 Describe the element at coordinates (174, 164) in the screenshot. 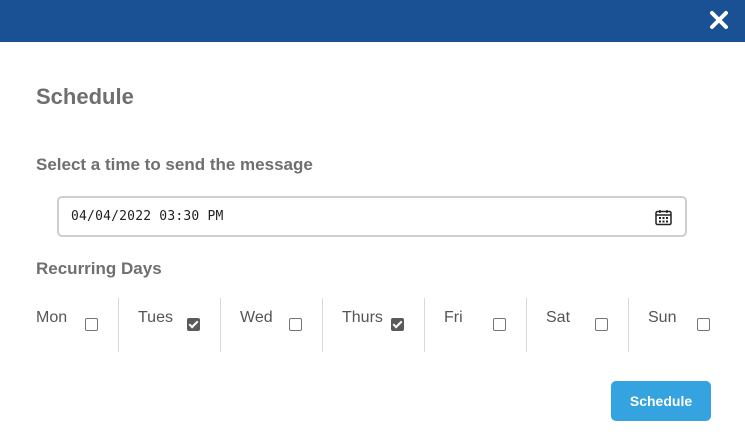

I see `time-prompt-label: Select a time to send the message` at that location.